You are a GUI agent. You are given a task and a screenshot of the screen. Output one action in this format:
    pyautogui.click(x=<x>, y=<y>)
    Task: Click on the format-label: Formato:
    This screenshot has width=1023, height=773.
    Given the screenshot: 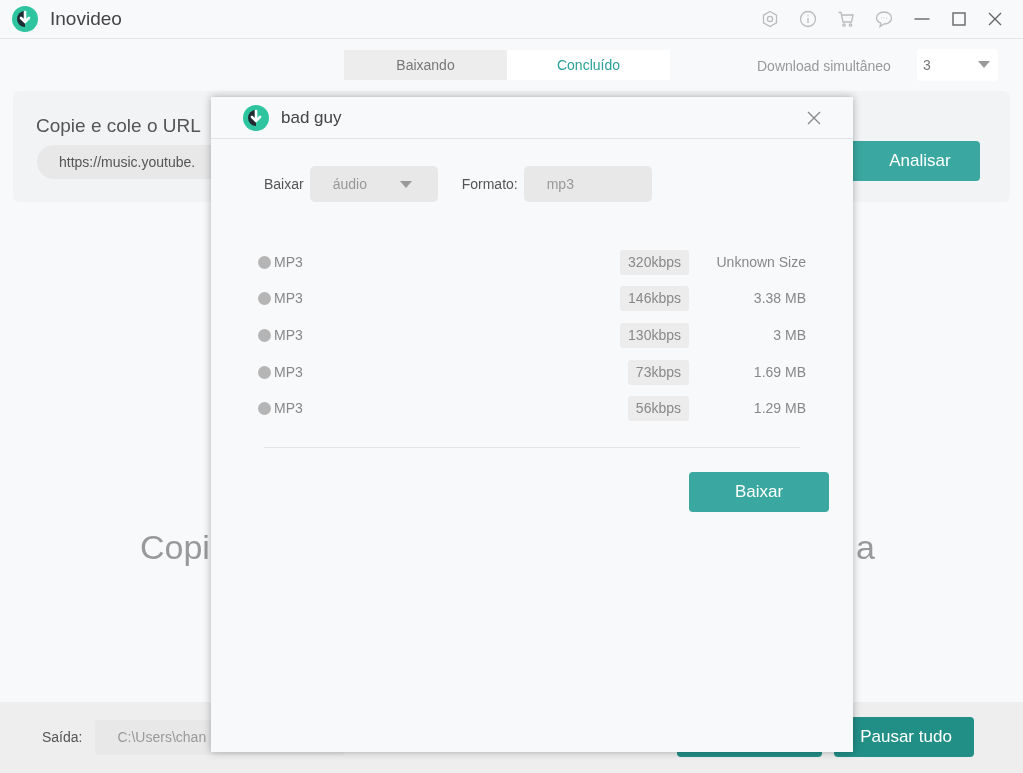 What is the action you would take?
    pyautogui.click(x=489, y=184)
    